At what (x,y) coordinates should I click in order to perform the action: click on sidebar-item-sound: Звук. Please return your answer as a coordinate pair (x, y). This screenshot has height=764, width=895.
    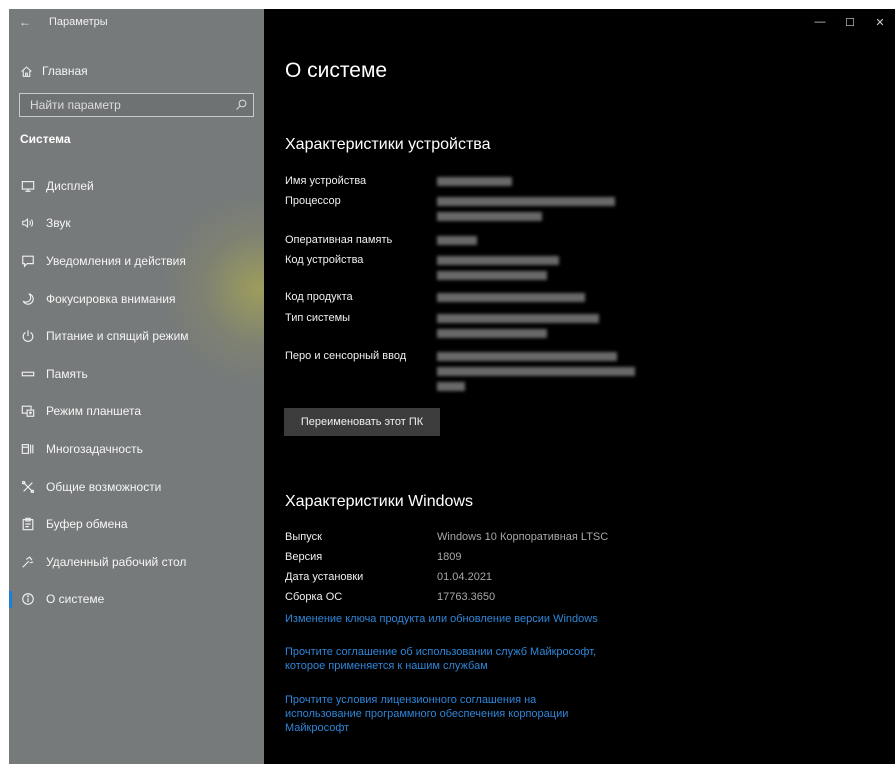
    Looking at the image, I should click on (136, 224).